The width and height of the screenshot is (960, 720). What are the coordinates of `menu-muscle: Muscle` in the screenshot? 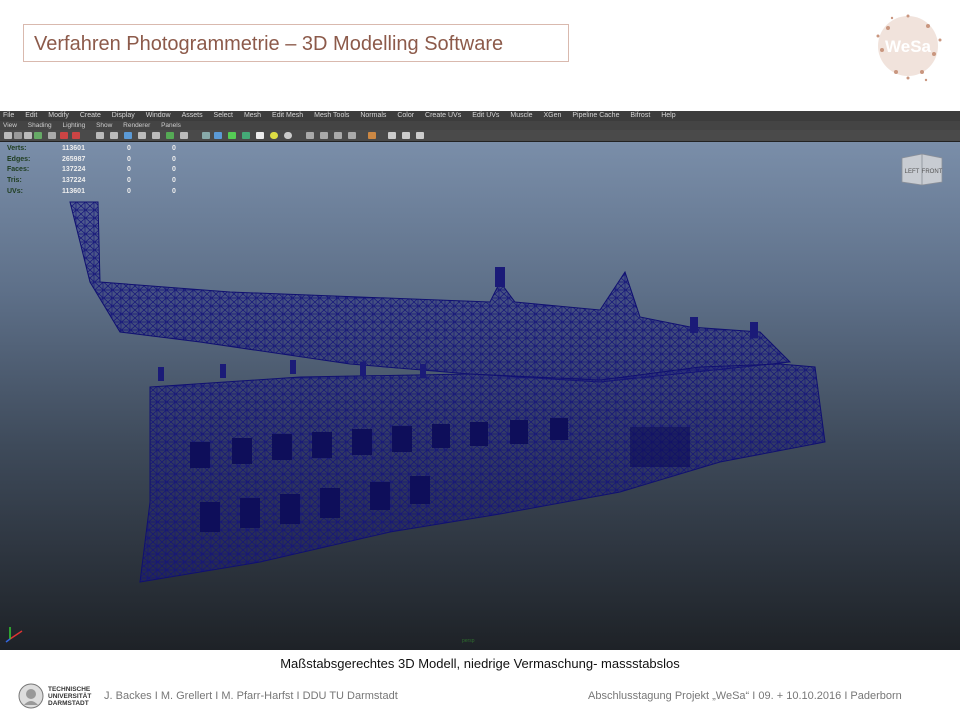 It's located at (521, 115).